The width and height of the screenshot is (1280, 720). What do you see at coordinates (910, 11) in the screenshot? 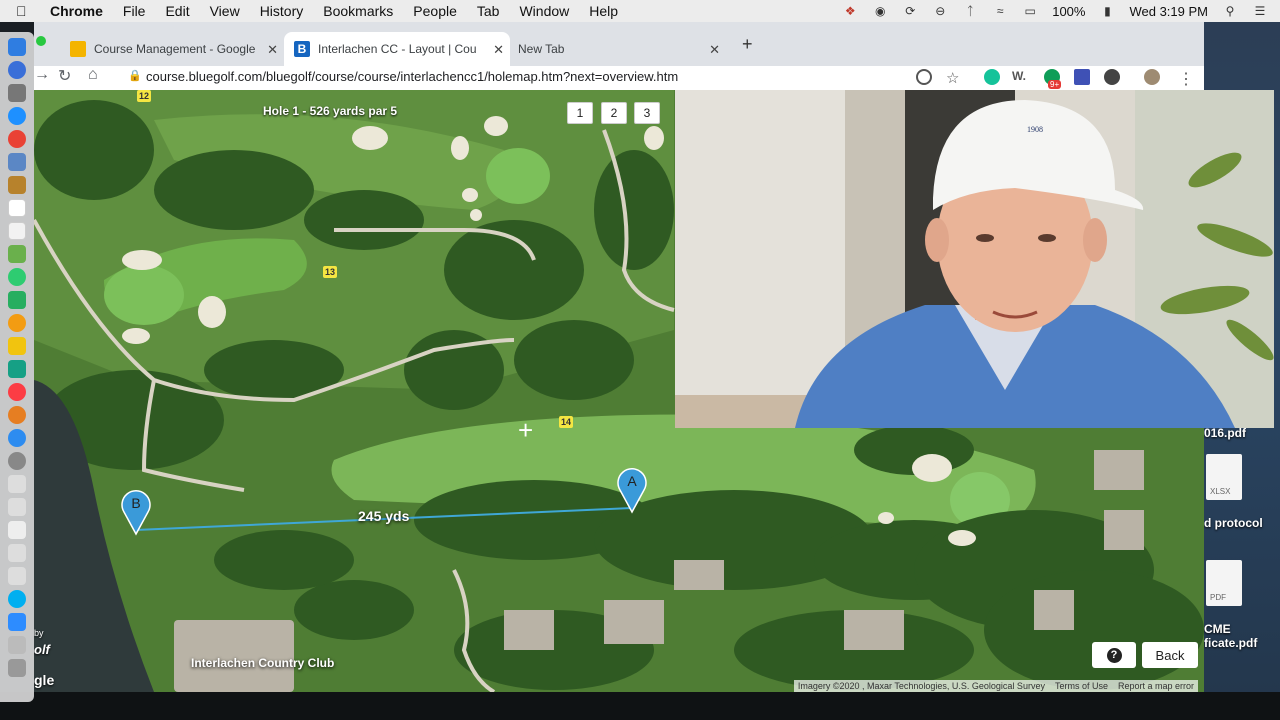
I see `sync-icon: ⟳` at bounding box center [910, 11].